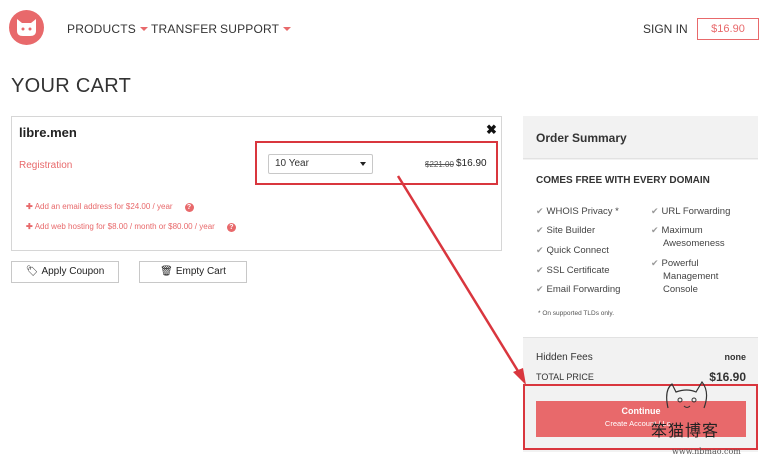  Describe the element at coordinates (583, 289) in the screenshot. I see `feature-label: Email Forwarding` at that location.